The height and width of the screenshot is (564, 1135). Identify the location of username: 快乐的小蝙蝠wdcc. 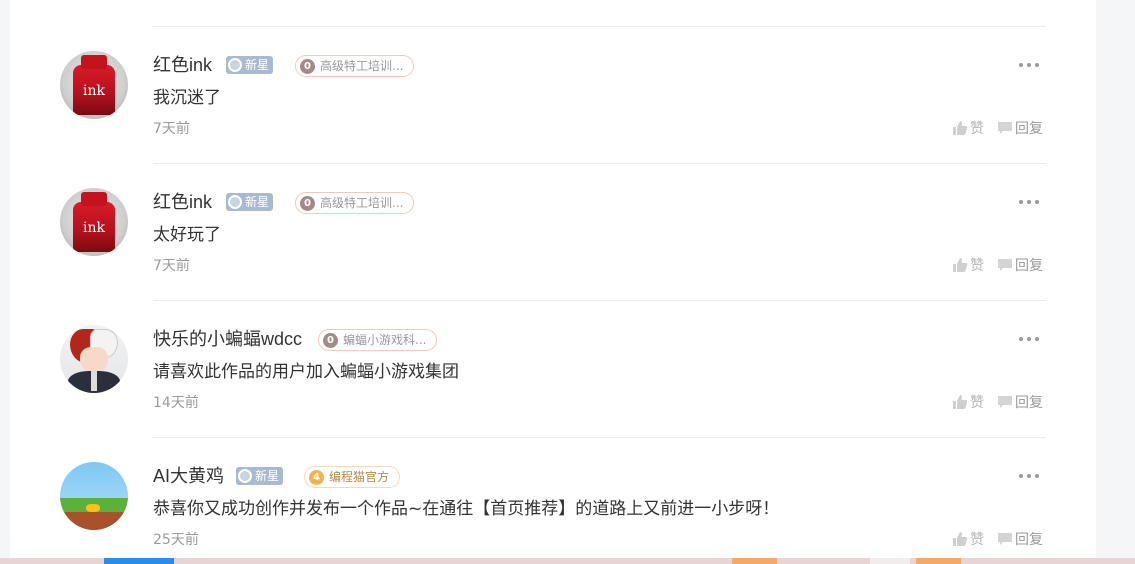
(227, 339).